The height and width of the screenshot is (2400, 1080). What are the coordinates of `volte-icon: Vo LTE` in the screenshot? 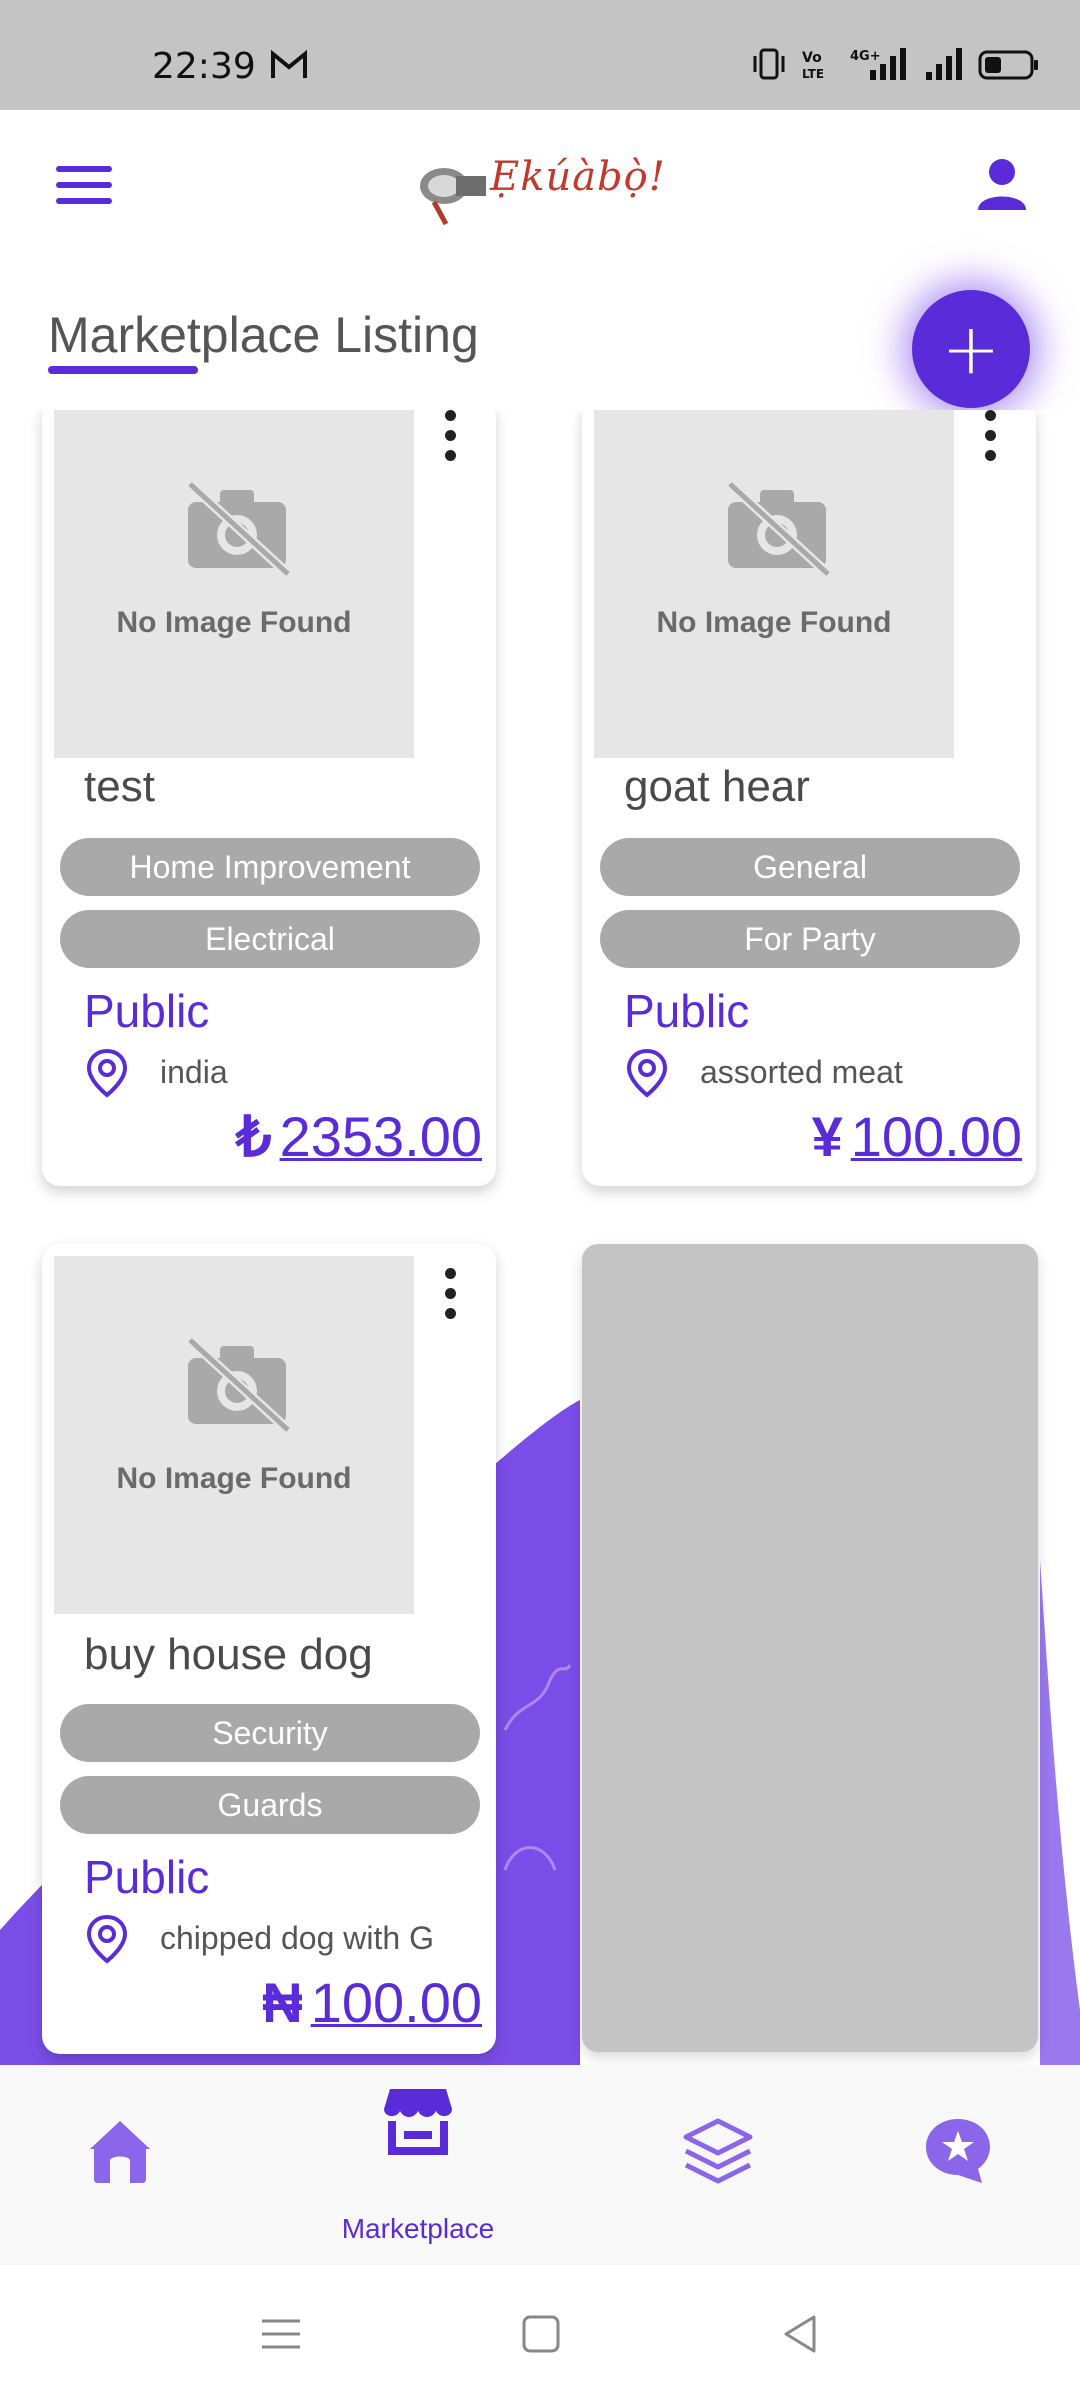 It's located at (813, 65).